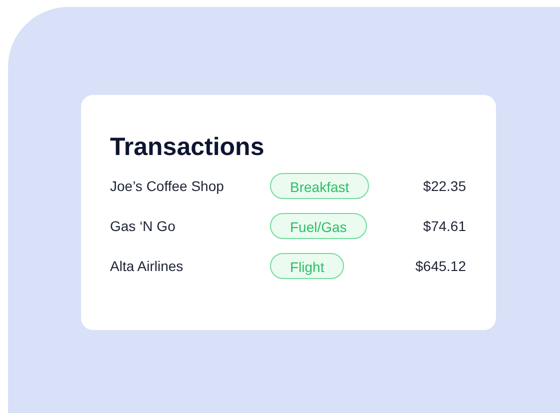  Describe the element at coordinates (147, 266) in the screenshot. I see `merchant-name: Alta Airlines` at that location.